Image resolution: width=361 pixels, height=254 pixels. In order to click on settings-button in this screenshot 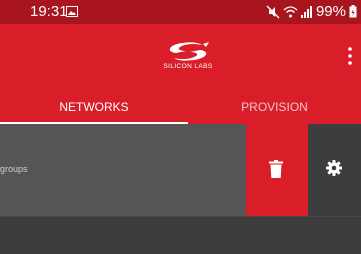, I will do `click(334, 170)`.